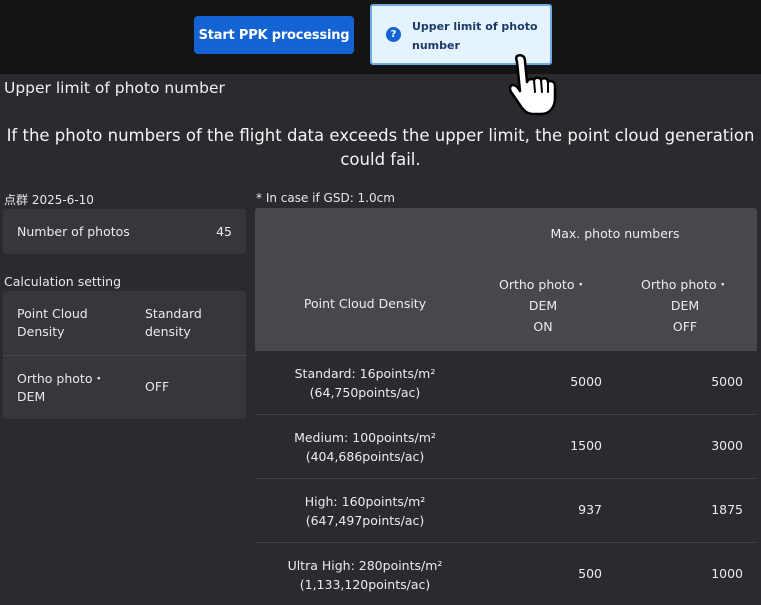 This screenshot has width=761, height=605. I want to click on density-label: Standard: 16points/m² (64,750points/ac), so click(365, 383).